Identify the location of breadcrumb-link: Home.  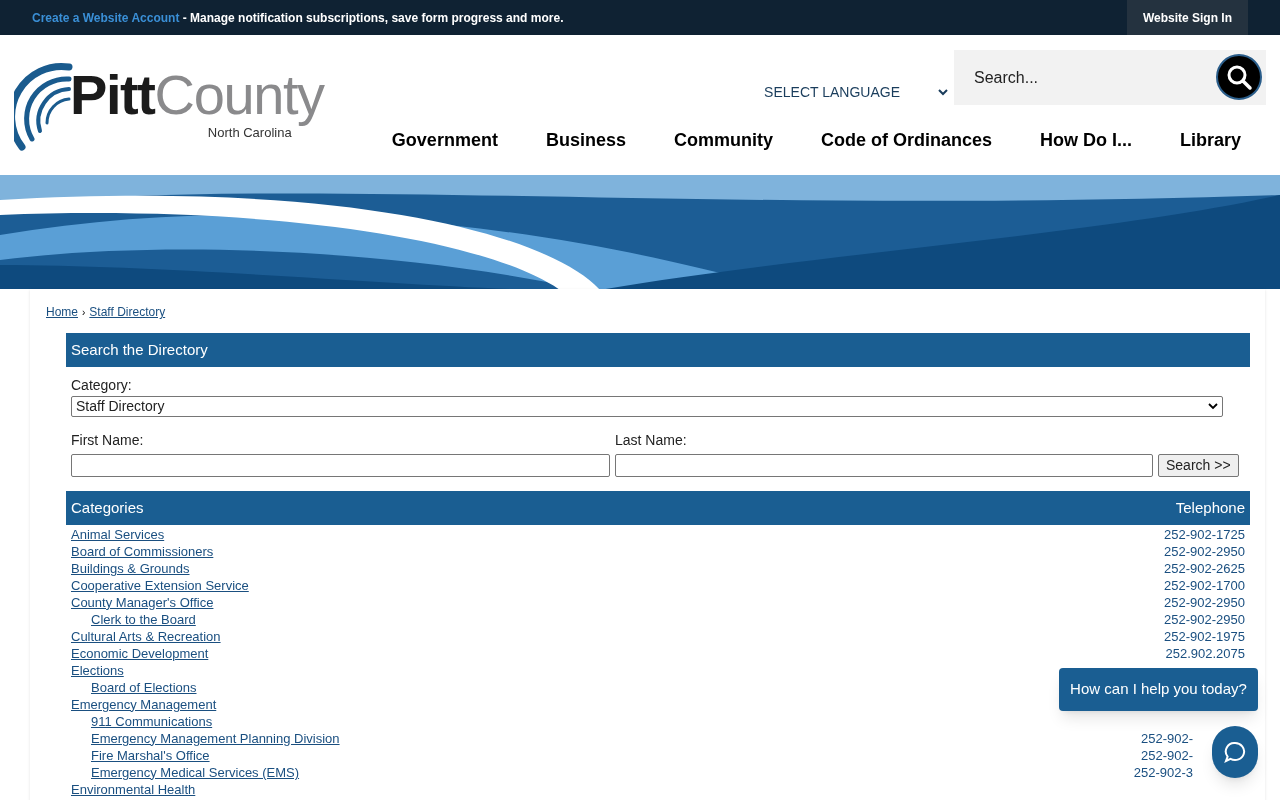
(62, 312).